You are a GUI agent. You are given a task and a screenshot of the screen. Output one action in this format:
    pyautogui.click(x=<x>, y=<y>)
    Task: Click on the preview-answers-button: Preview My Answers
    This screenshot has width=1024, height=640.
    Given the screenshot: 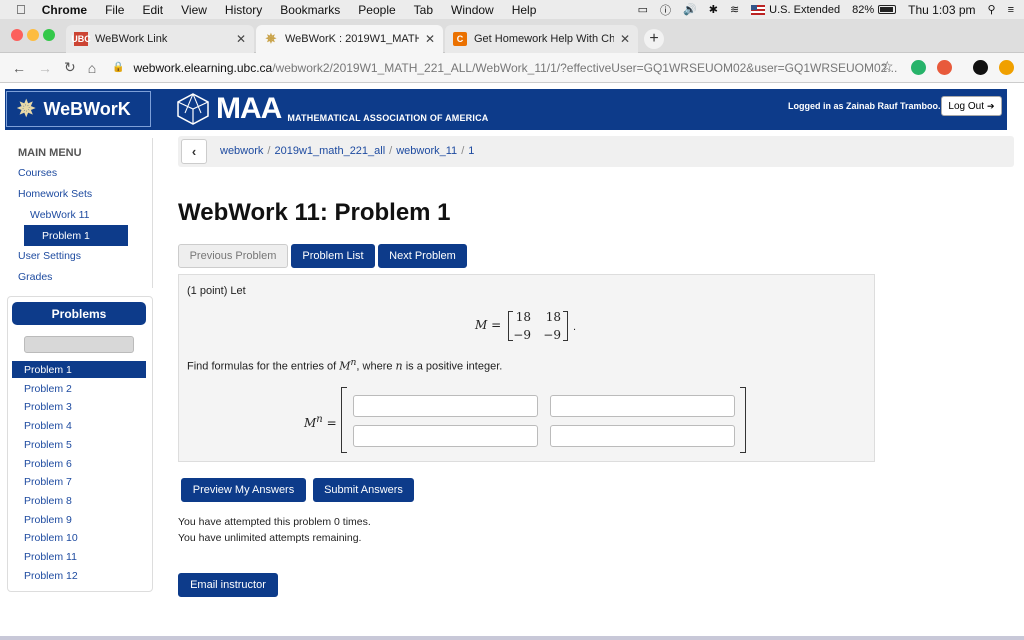 What is the action you would take?
    pyautogui.click(x=243, y=490)
    